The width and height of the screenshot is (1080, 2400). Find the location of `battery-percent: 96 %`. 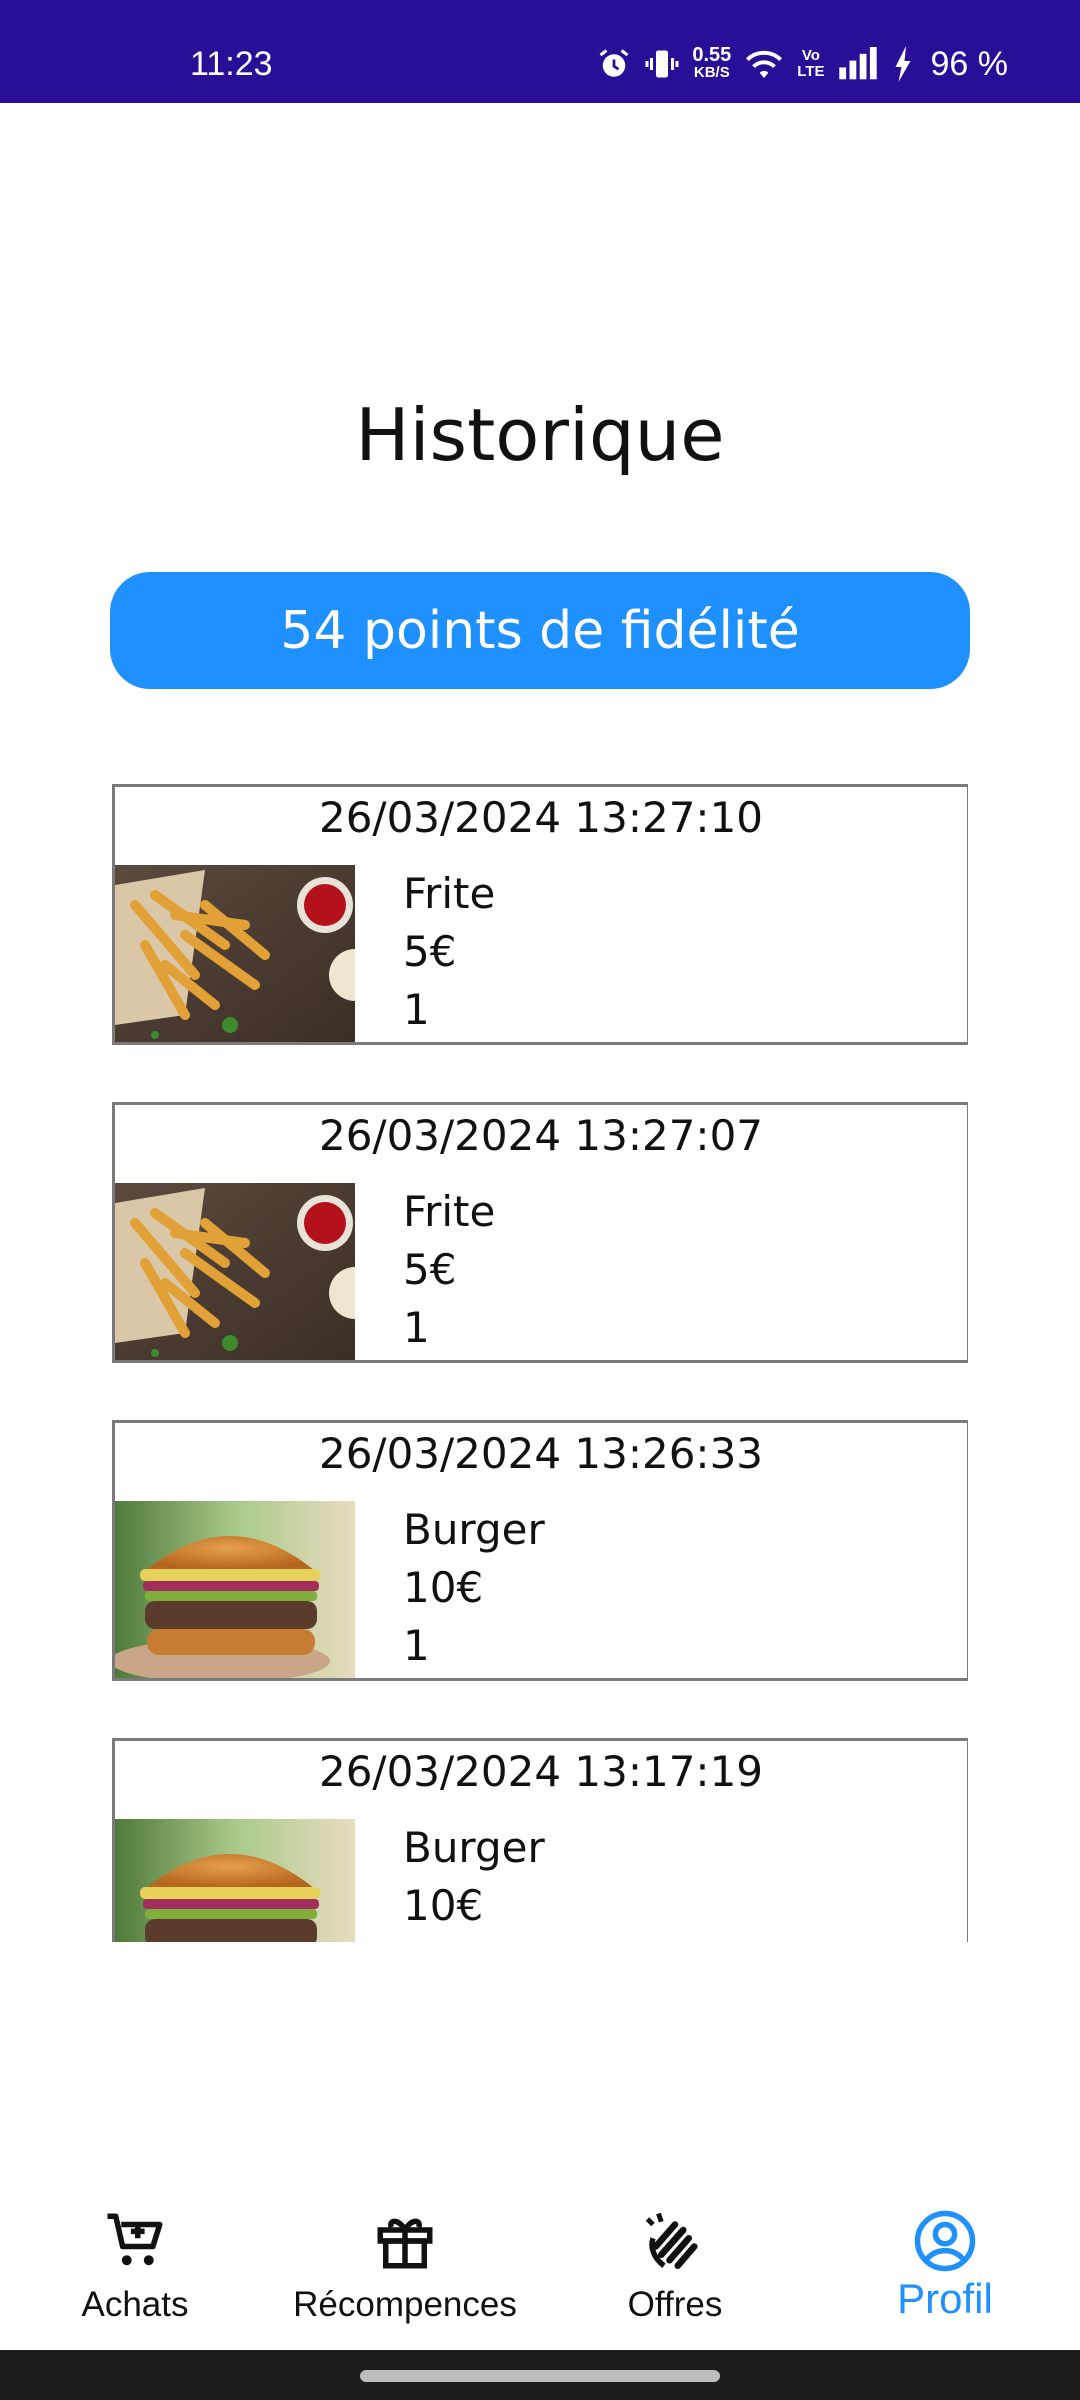

battery-percent: 96 % is located at coordinates (969, 63).